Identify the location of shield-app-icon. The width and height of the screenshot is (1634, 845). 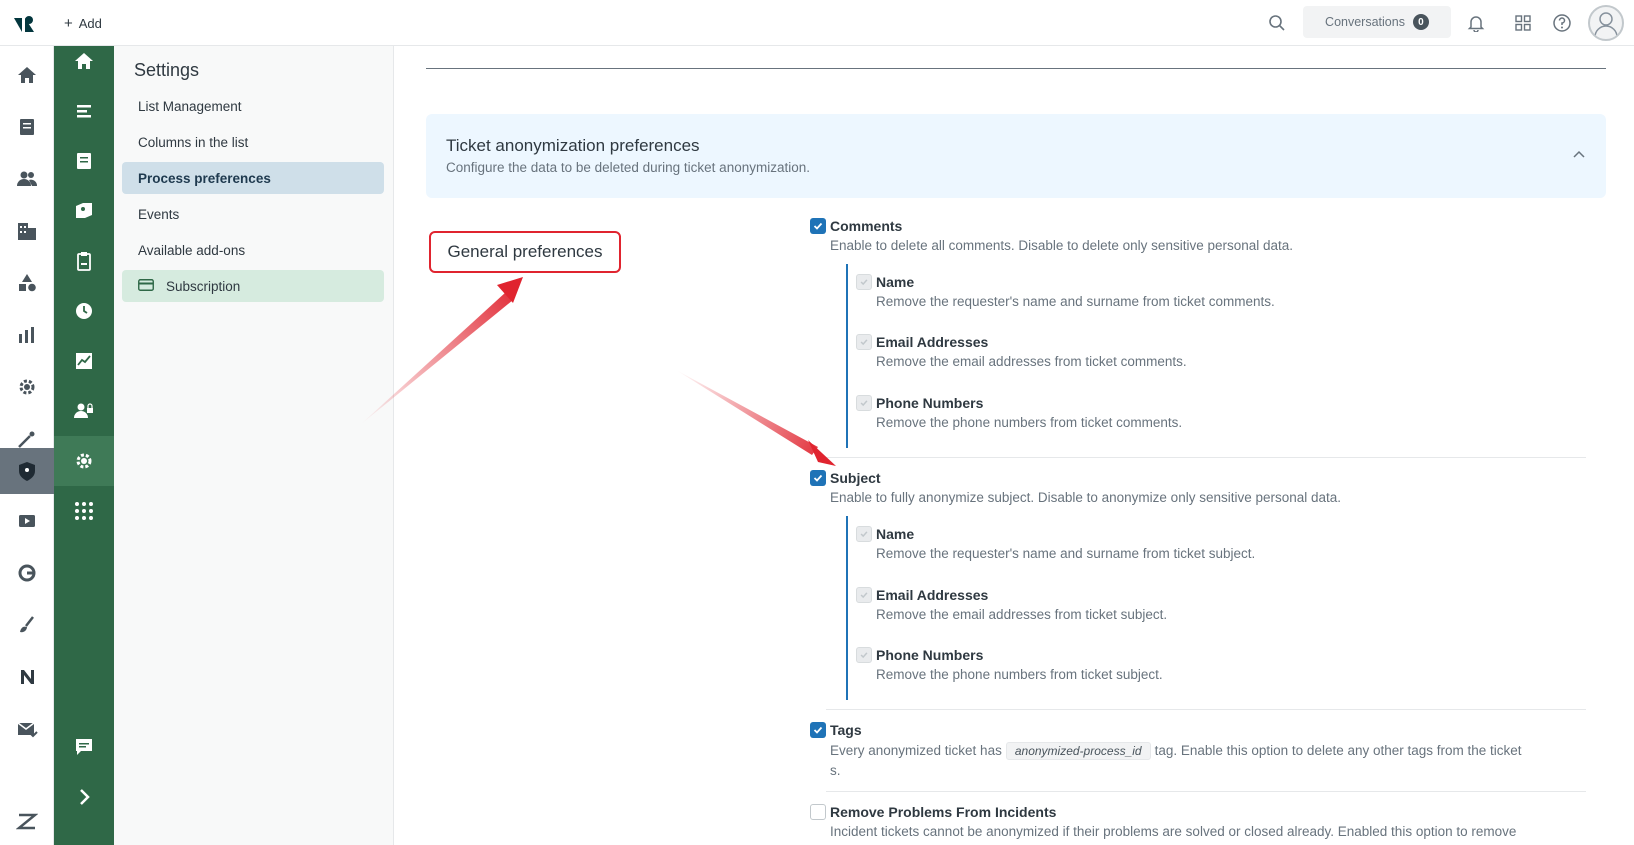
(27, 471).